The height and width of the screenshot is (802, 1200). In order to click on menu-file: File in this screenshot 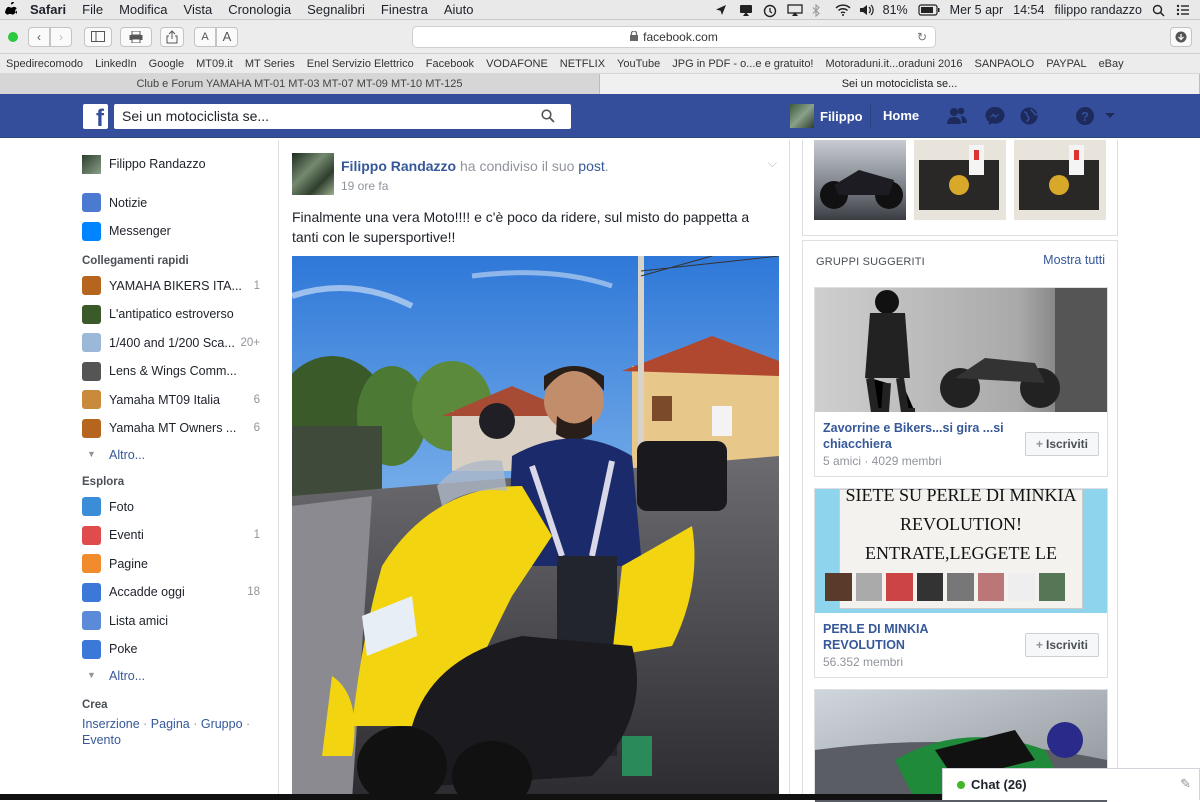, I will do `click(92, 9)`.